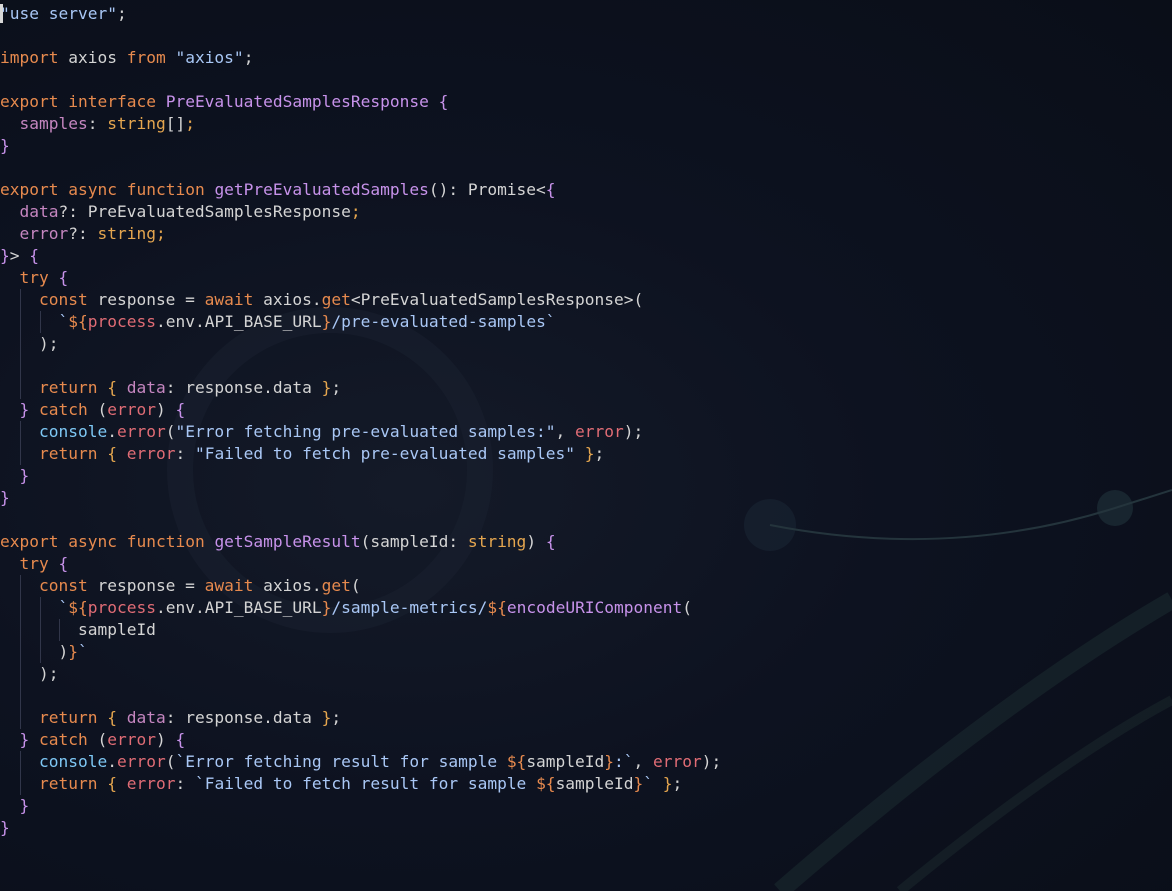 The height and width of the screenshot is (891, 1172). What do you see at coordinates (360, 58) in the screenshot?
I see `code-line: import axios from "axios";` at bounding box center [360, 58].